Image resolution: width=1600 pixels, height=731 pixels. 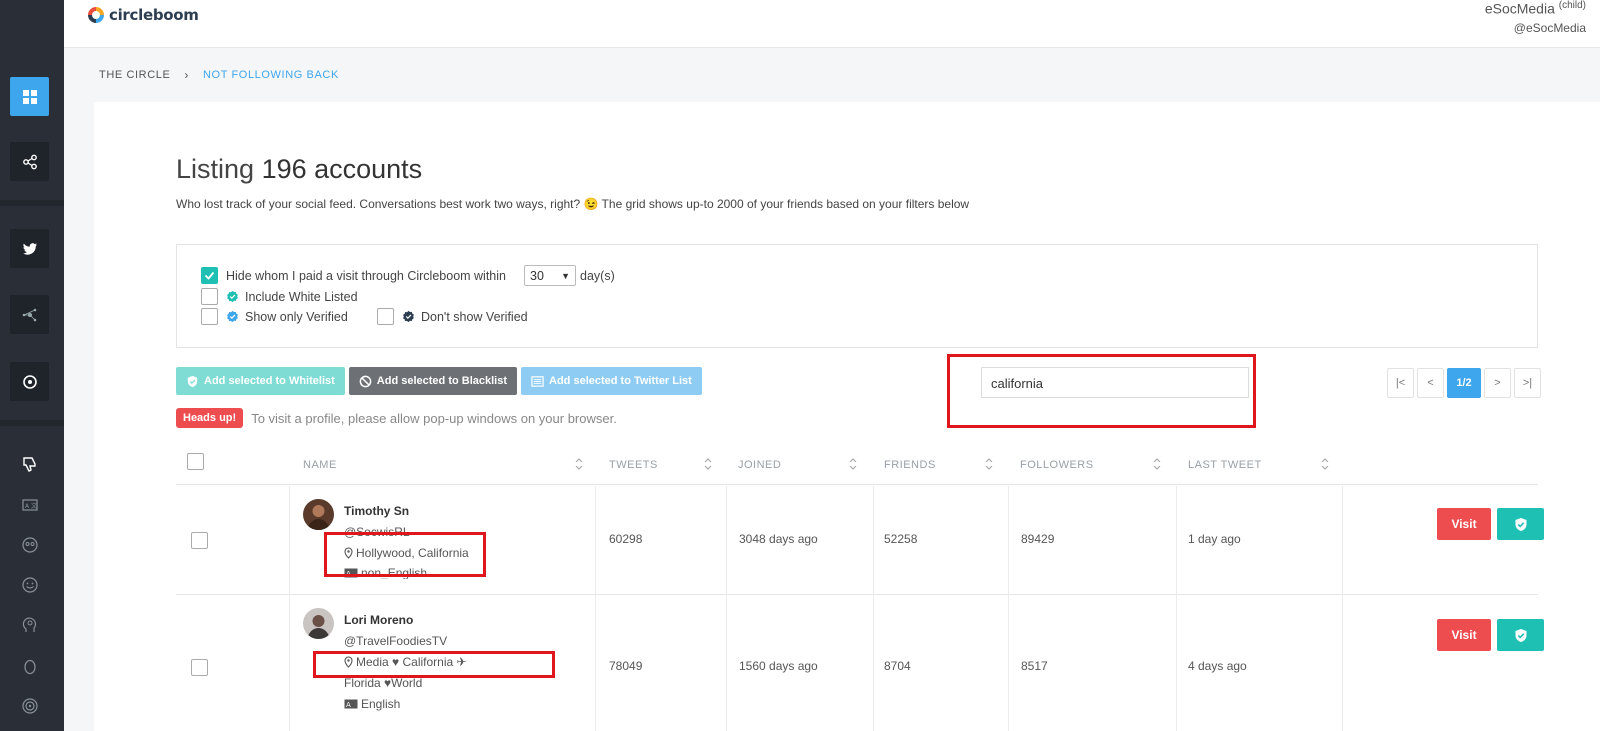 What do you see at coordinates (1115, 382) in the screenshot?
I see `search-input: california` at bounding box center [1115, 382].